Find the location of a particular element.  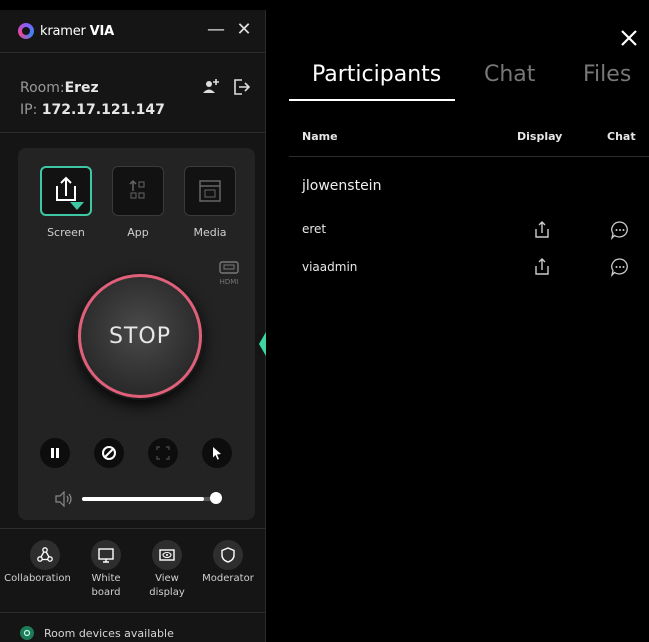

view-display-icon is located at coordinates (167, 555).